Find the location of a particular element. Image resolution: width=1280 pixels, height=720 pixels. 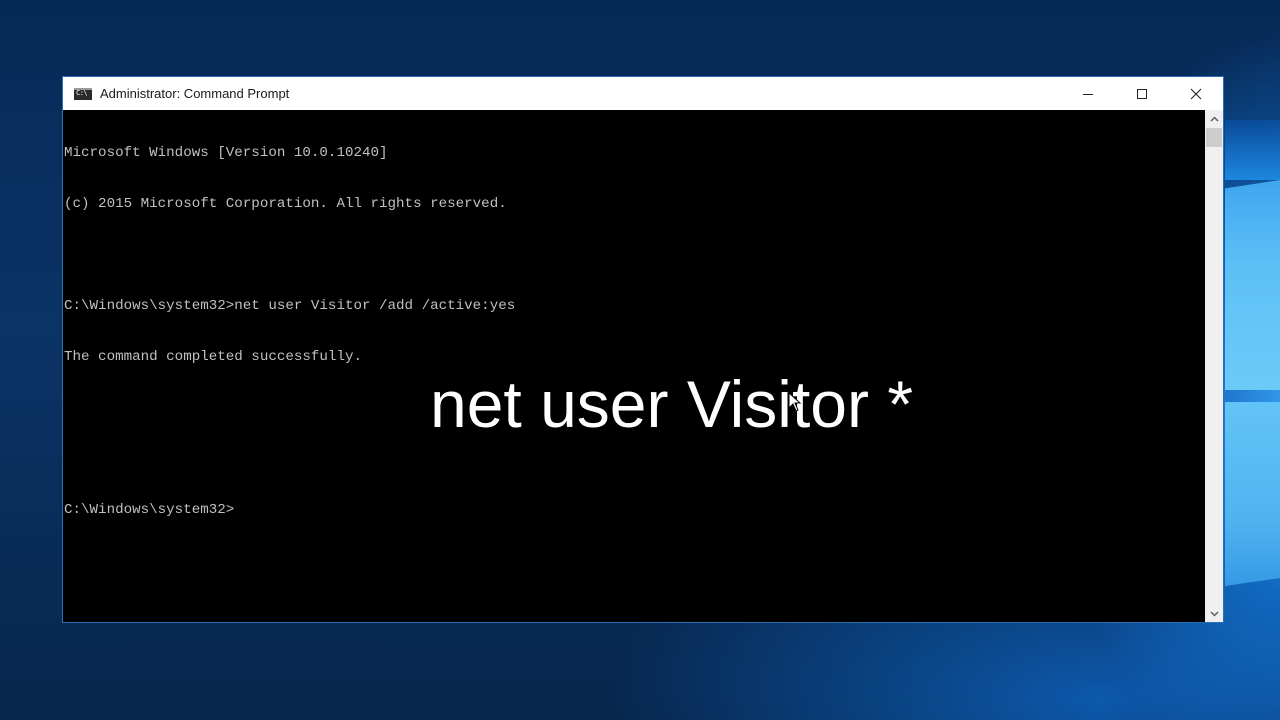

chevron-down-icon is located at coordinates (1214, 613).